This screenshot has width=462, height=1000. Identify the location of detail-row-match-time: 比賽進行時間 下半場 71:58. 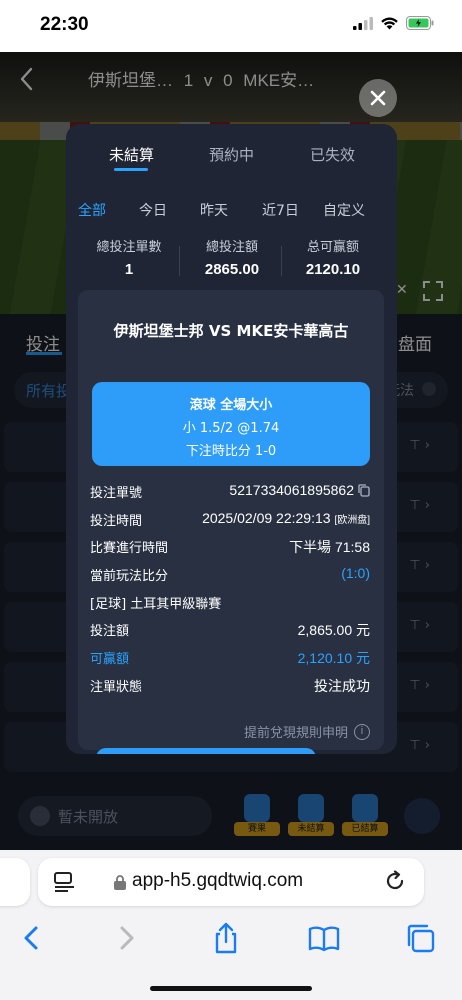
(230, 551).